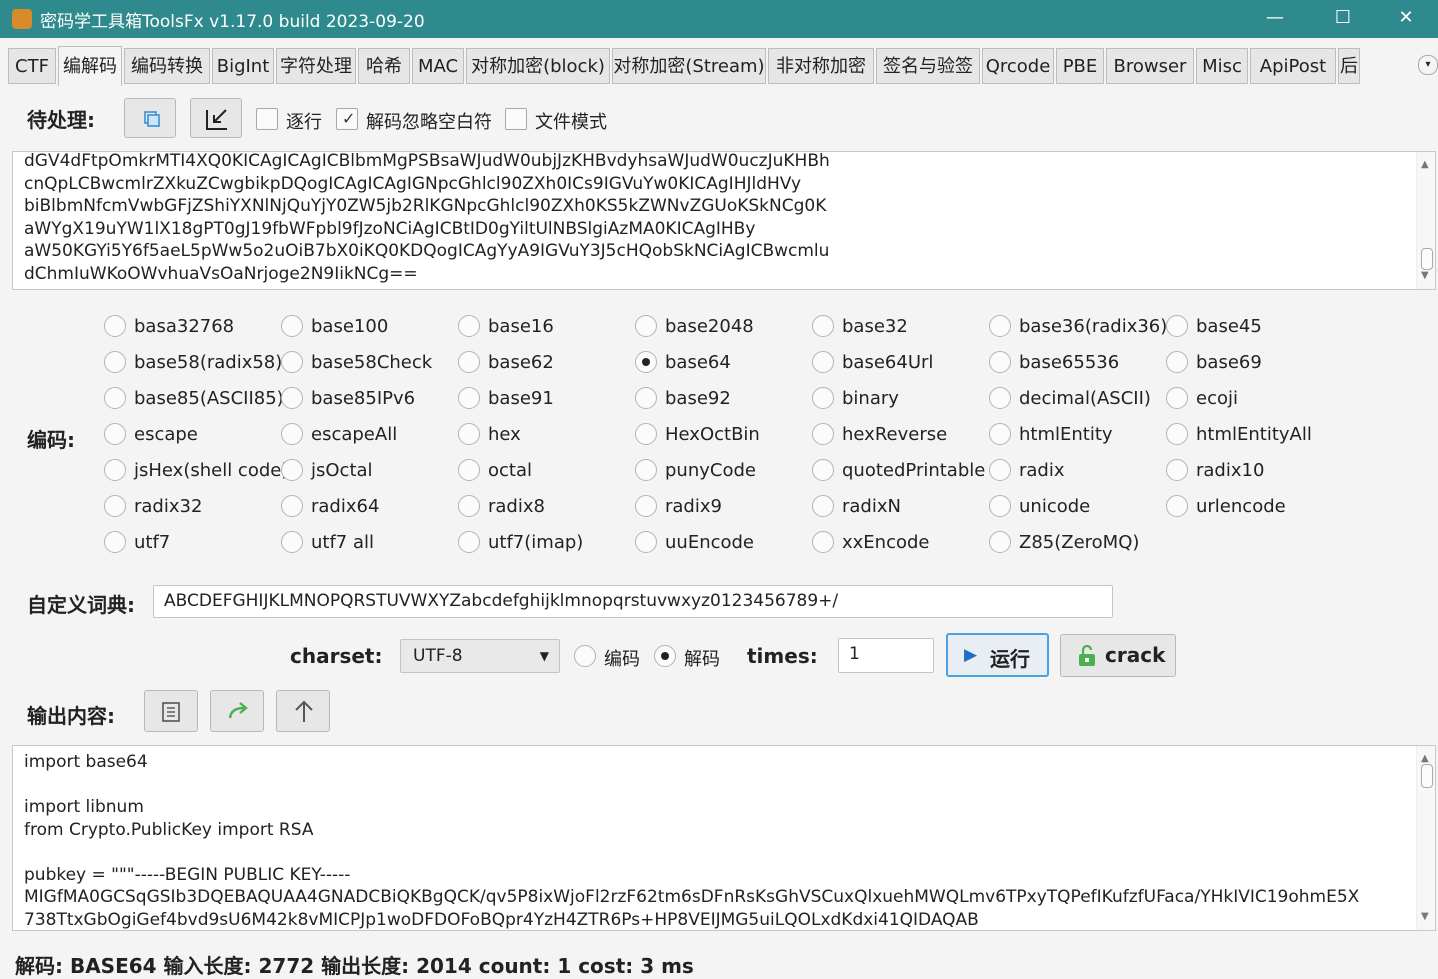 The image size is (1438, 979). I want to click on move-up-button, so click(303, 711).